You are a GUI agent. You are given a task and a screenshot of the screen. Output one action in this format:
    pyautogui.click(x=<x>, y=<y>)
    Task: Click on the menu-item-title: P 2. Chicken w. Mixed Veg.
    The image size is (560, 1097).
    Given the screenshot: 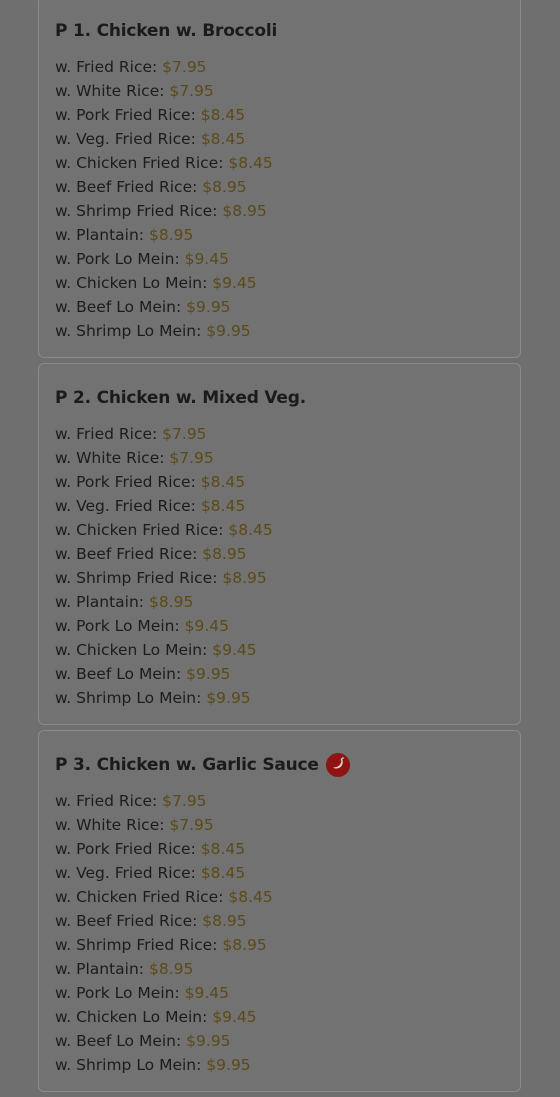 What is the action you would take?
    pyautogui.click(x=279, y=398)
    